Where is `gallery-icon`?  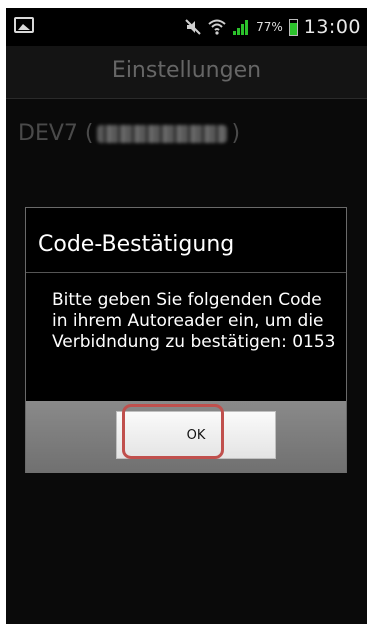 gallery-icon is located at coordinates (24, 25).